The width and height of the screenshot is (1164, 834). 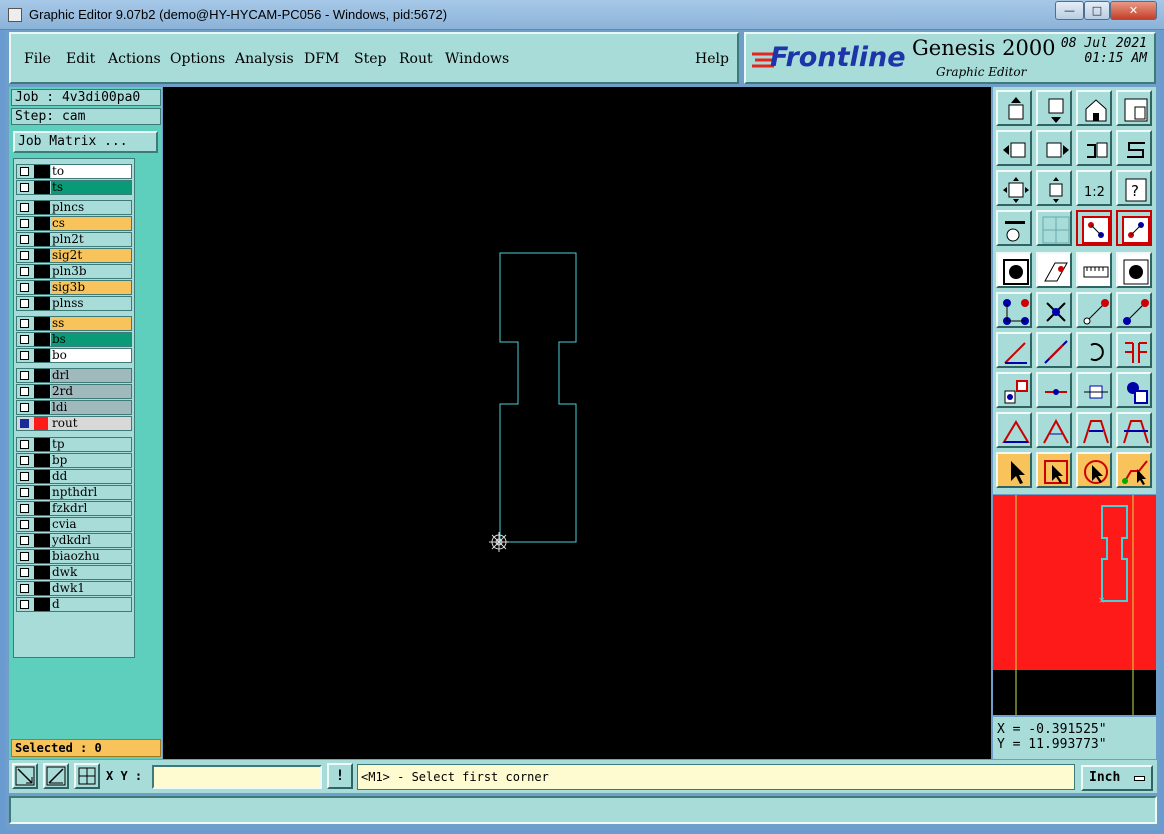 What do you see at coordinates (1014, 470) in the screenshot?
I see `pointer-button` at bounding box center [1014, 470].